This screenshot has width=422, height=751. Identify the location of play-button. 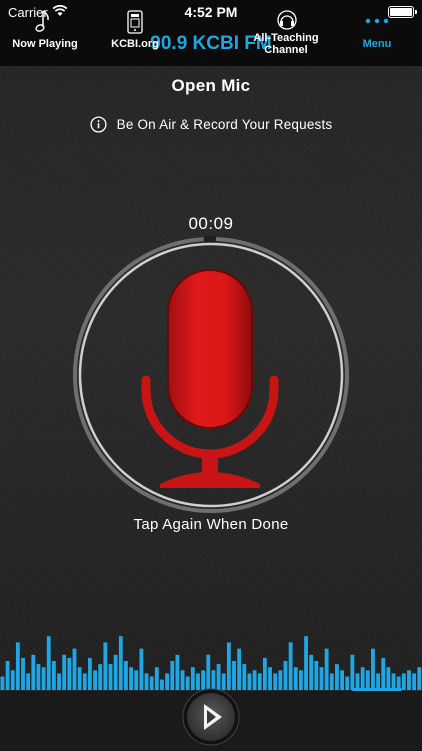
(211, 717).